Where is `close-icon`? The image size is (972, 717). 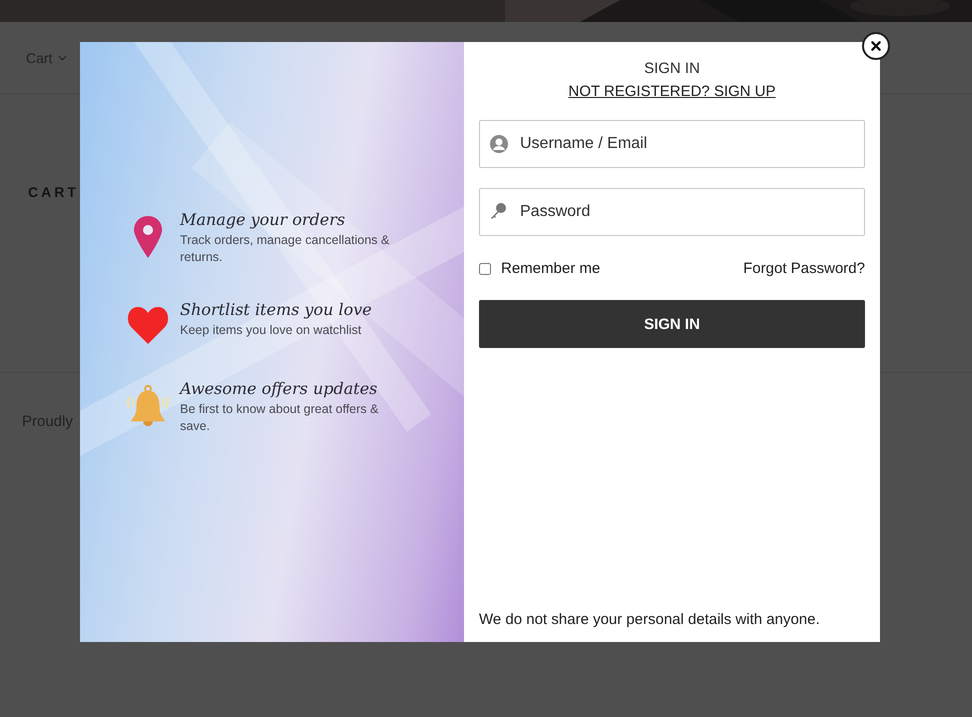 close-icon is located at coordinates (876, 46).